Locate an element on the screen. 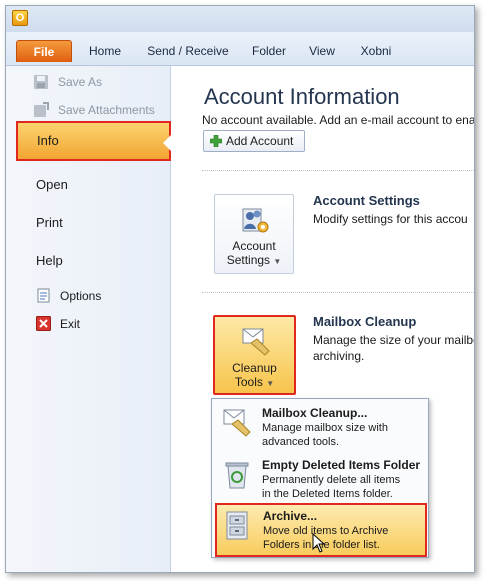 This screenshot has width=487, height=581. account-settings-line2: Settings ▼ is located at coordinates (254, 260).